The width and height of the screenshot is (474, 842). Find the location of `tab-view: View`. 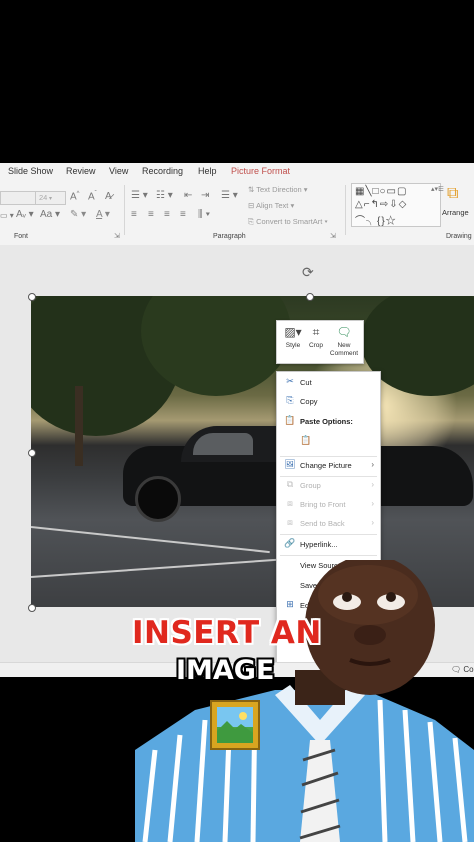

tab-view: View is located at coordinates (118, 171).